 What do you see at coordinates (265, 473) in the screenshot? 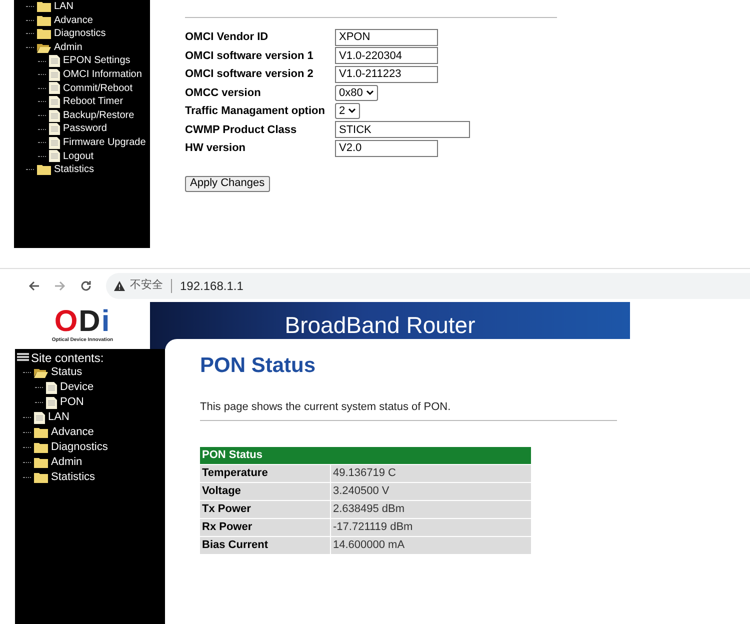
I see `table-cell: Temperature` at bounding box center [265, 473].